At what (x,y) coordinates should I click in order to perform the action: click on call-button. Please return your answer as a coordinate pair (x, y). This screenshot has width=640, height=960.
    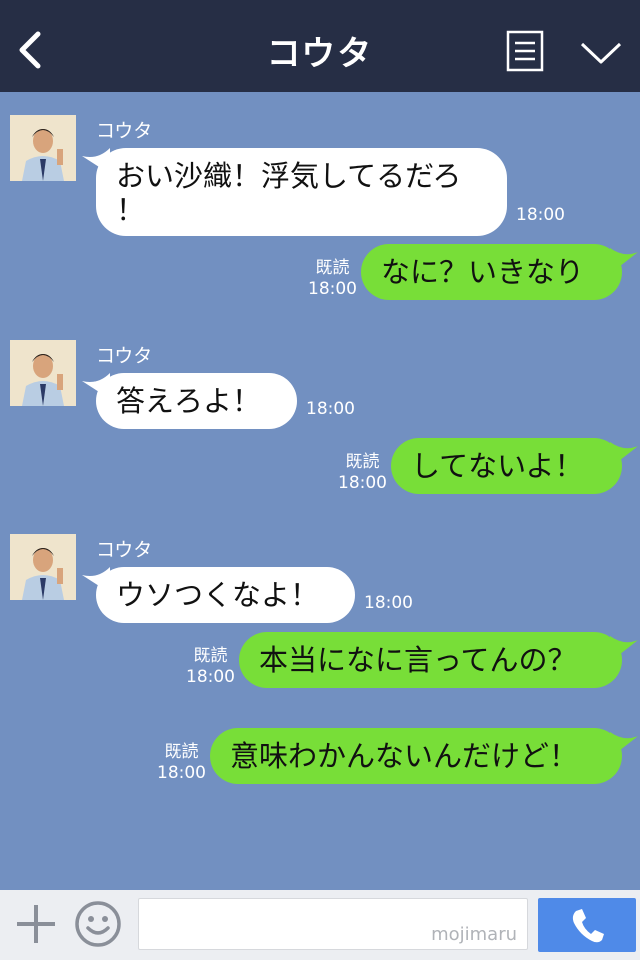
    Looking at the image, I should click on (587, 925).